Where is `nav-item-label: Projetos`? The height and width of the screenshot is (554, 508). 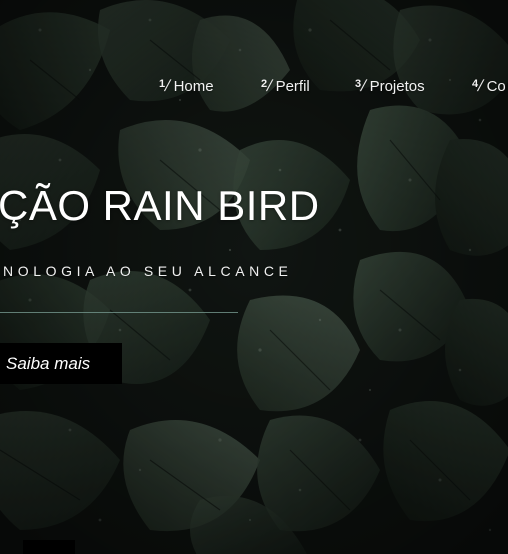 nav-item-label: Projetos is located at coordinates (397, 86).